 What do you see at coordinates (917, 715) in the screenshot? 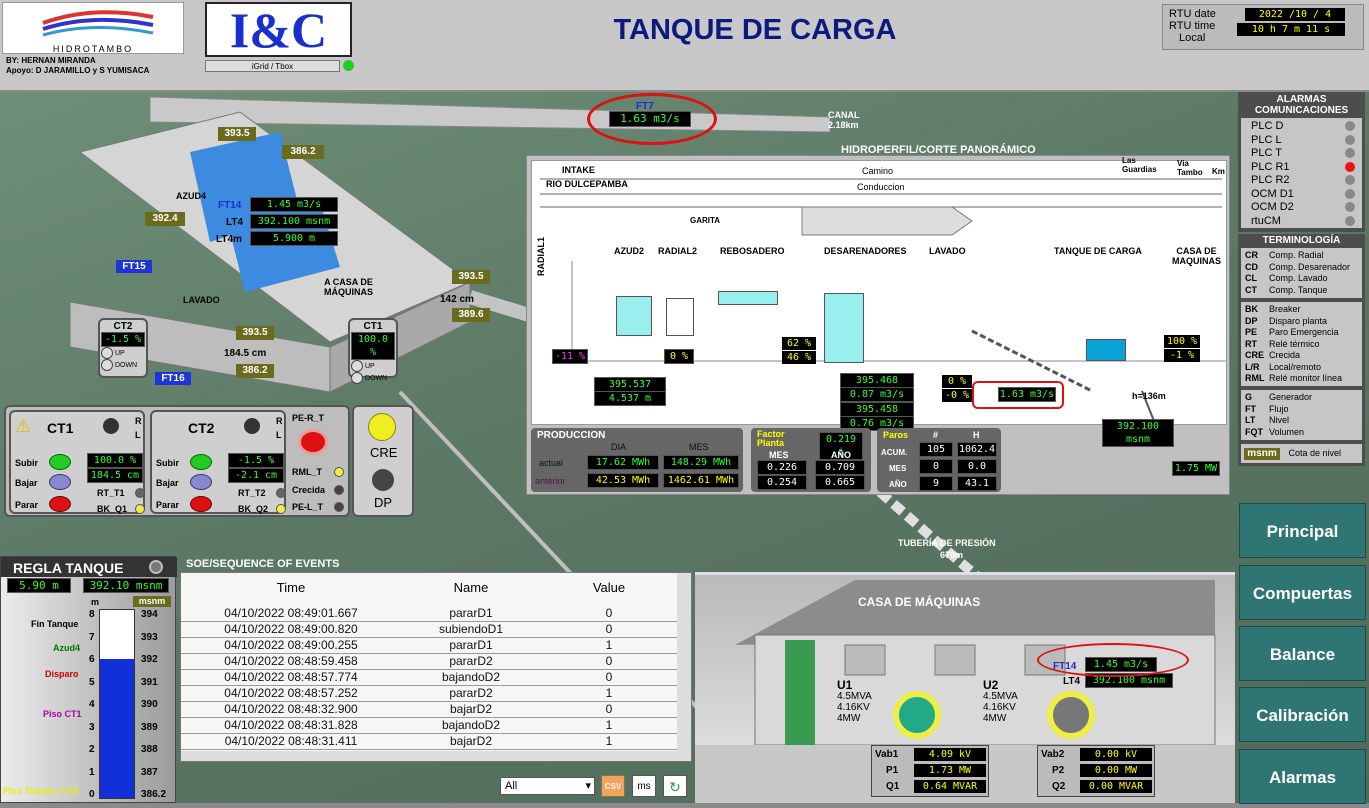
I see `u1-generator-icon` at bounding box center [917, 715].